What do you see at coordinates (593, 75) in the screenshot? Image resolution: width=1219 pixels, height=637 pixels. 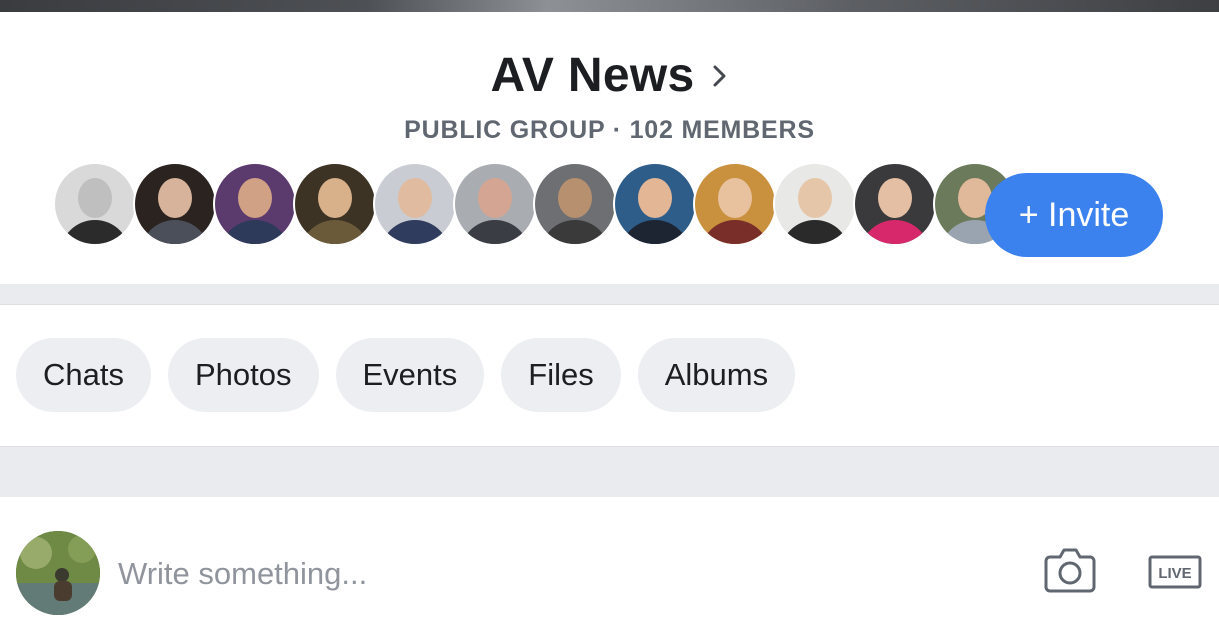 I see `group-title: AV News` at bounding box center [593, 75].